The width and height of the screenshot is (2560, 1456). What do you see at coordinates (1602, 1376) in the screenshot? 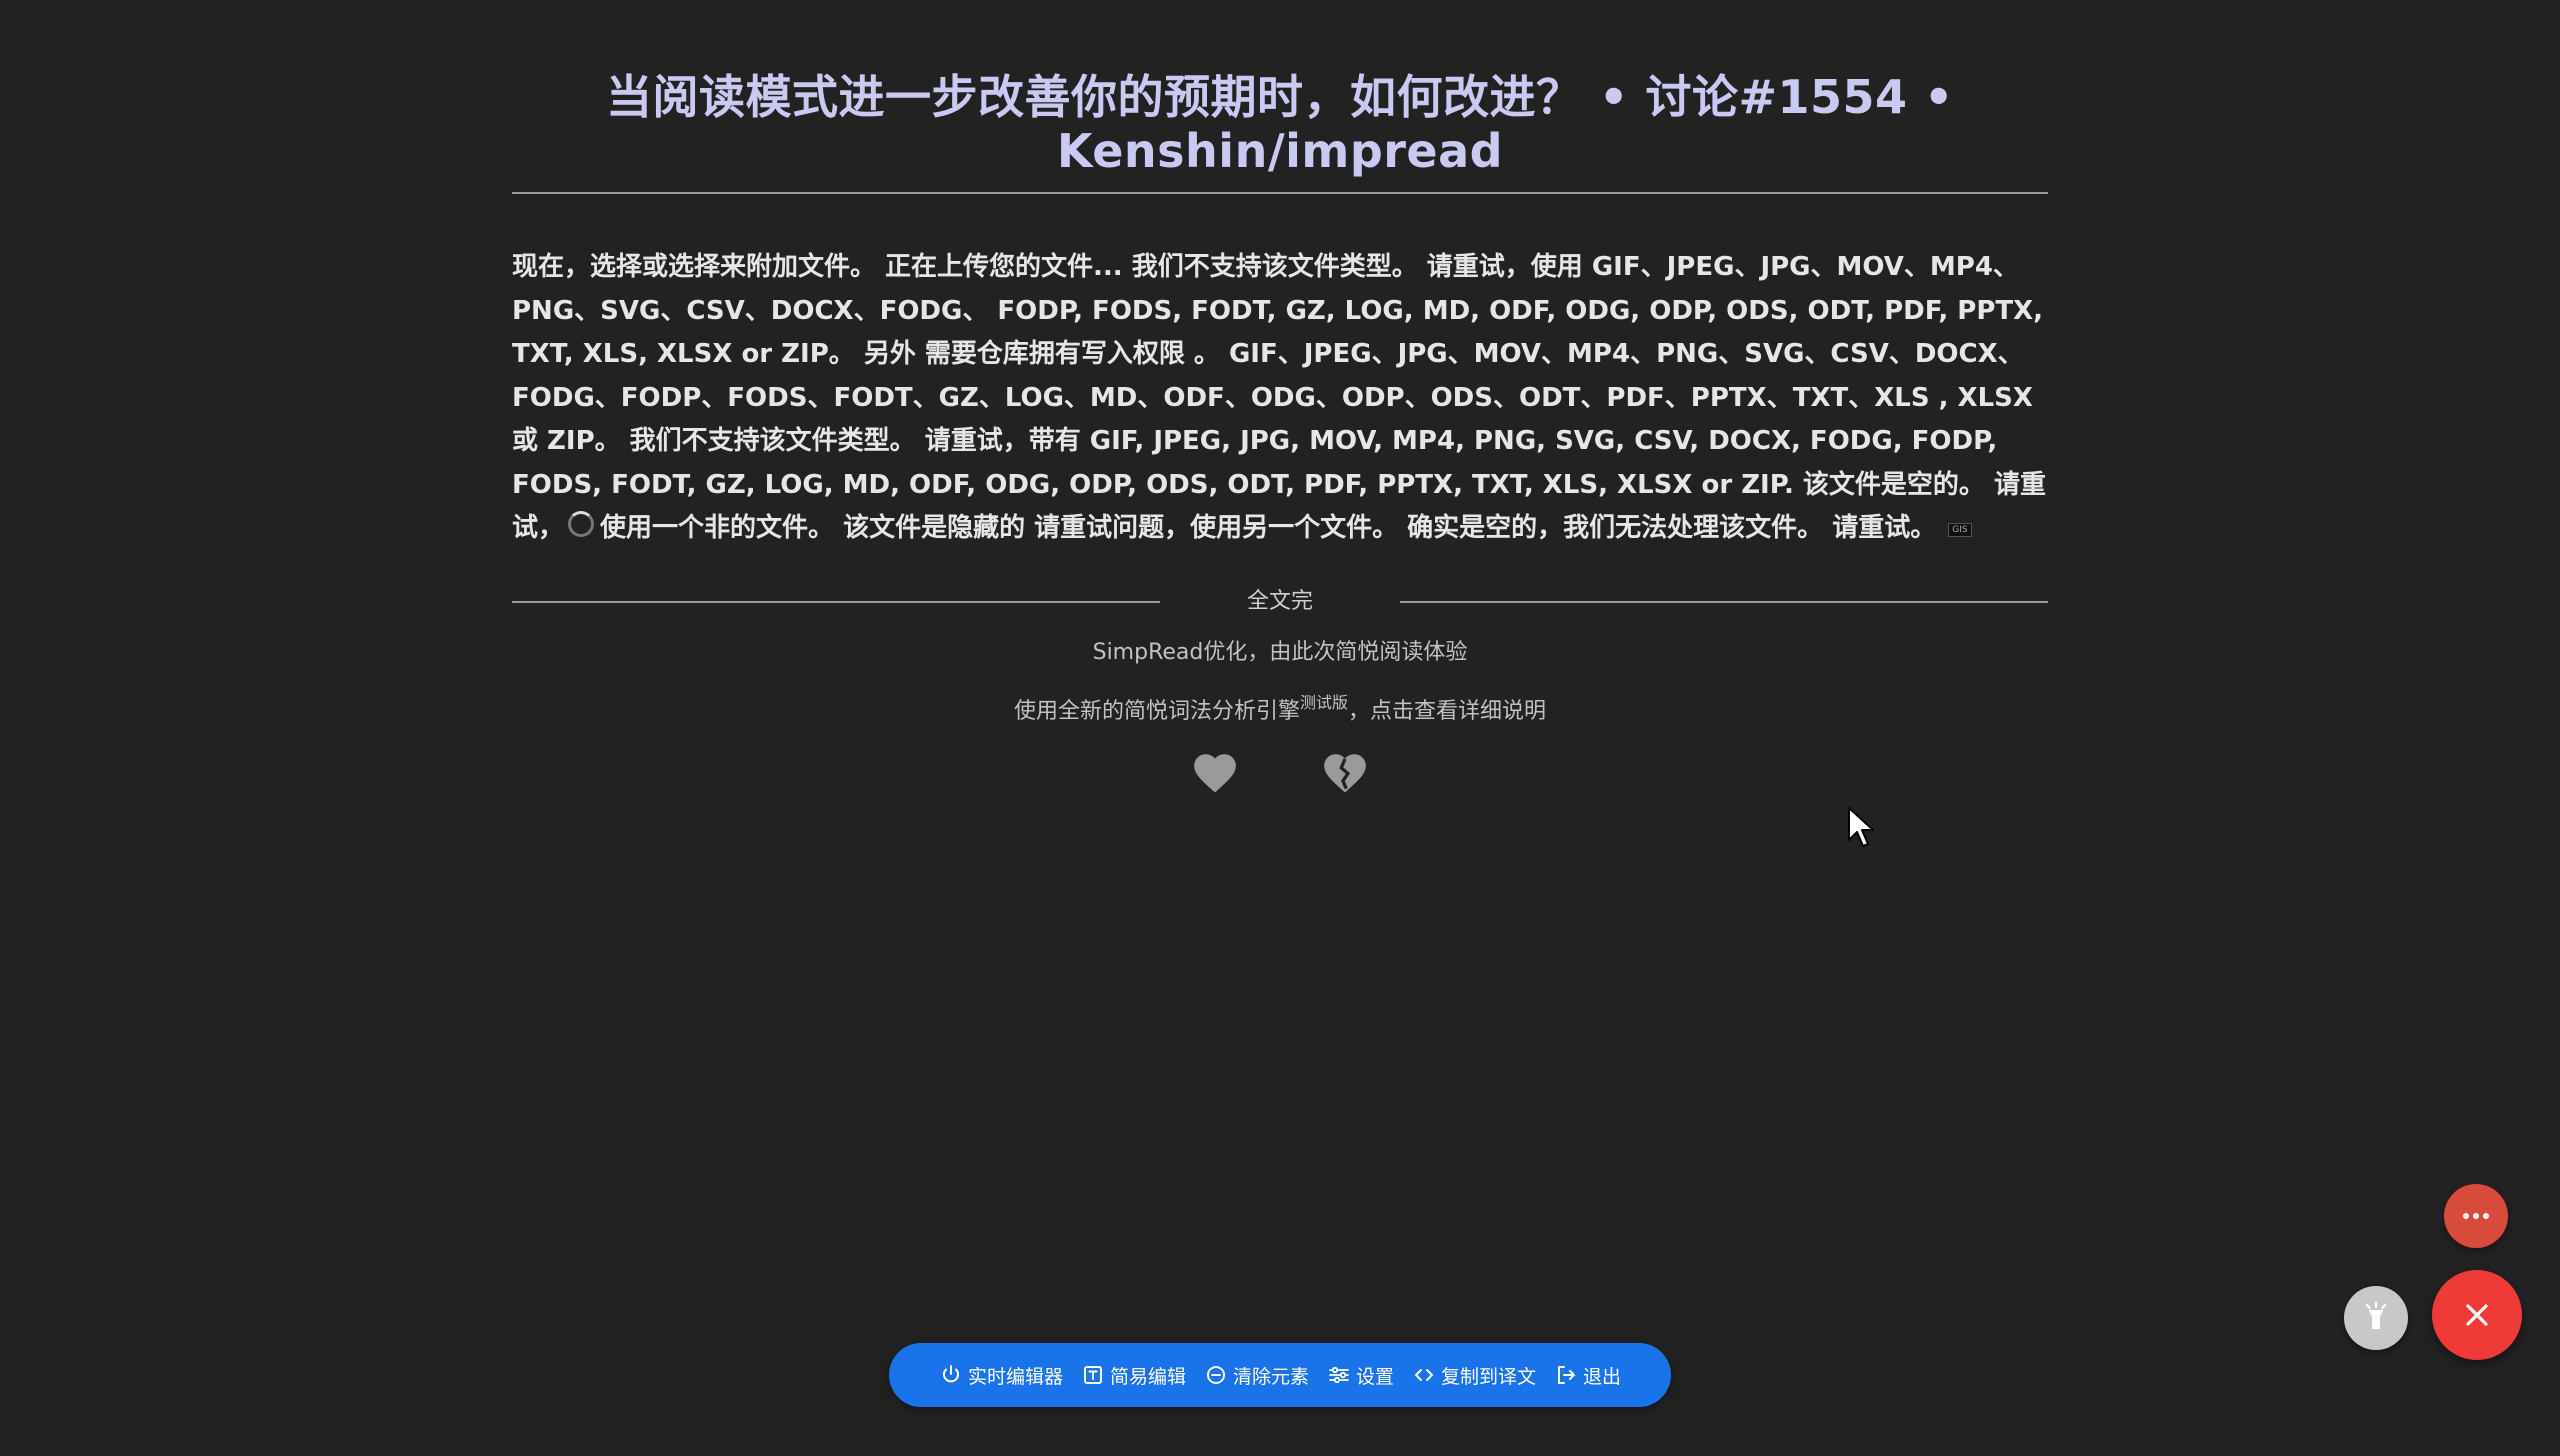
I see `toolbar-exit-label: 退出` at bounding box center [1602, 1376].